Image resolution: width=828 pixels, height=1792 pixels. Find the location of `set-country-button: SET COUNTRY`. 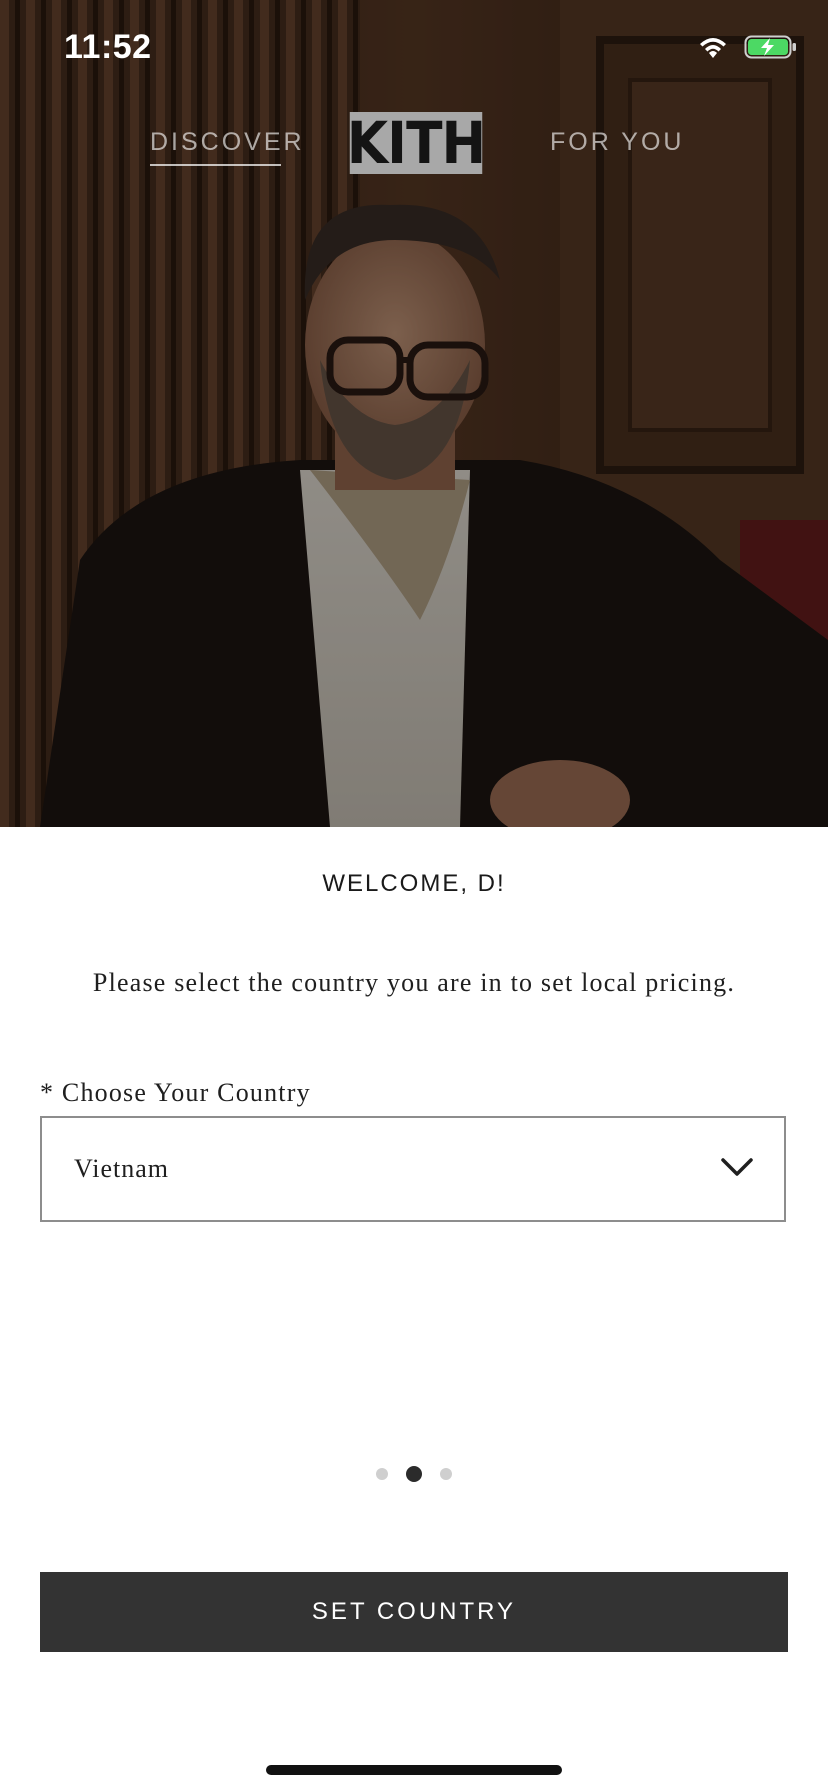

set-country-button: SET COUNTRY is located at coordinates (414, 1612).